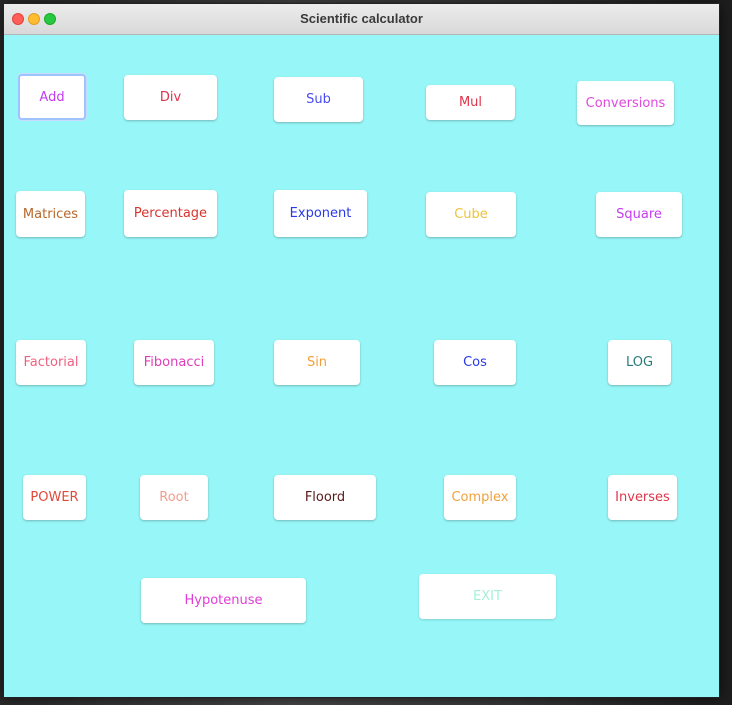 This screenshot has width=732, height=705. I want to click on cos-button-label: Cos, so click(475, 362).